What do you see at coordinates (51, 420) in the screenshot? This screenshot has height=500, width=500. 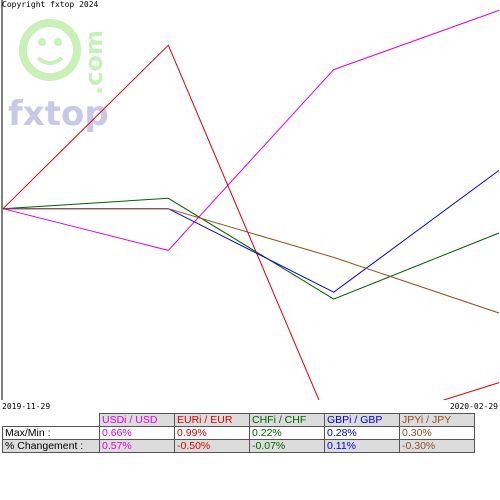 I see `stats-corner-cell` at bounding box center [51, 420].